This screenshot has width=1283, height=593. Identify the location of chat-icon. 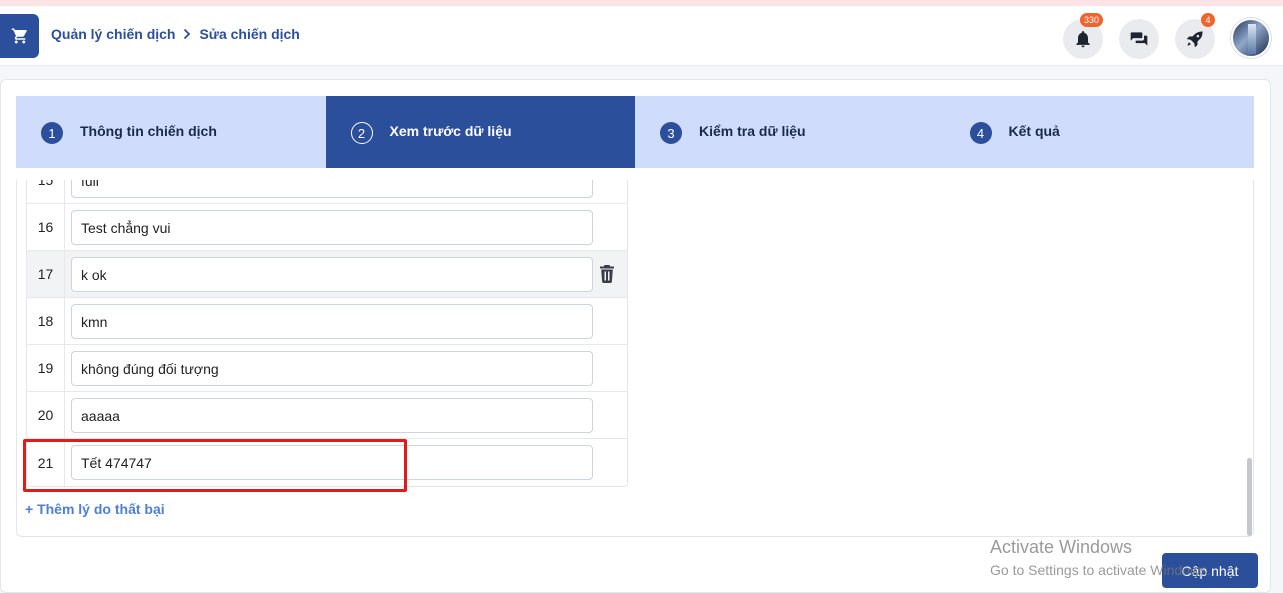
(1139, 39).